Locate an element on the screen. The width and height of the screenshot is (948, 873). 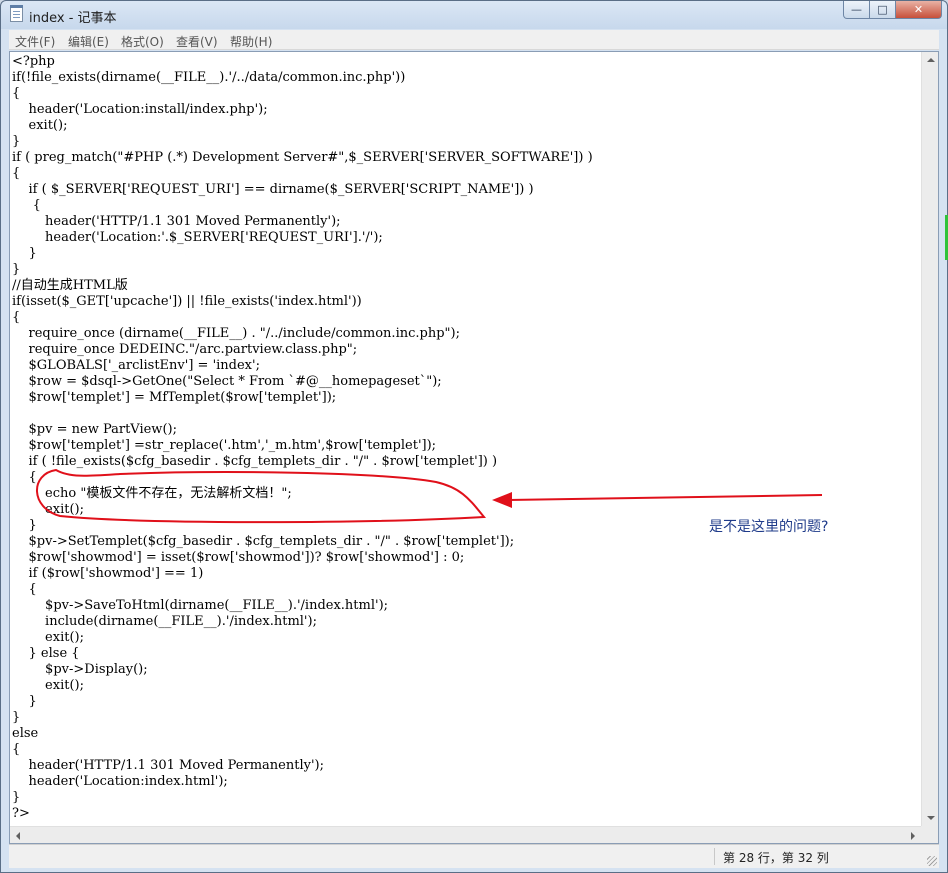
code-line: header('Location:install/index.php'); is located at coordinates (466, 110).